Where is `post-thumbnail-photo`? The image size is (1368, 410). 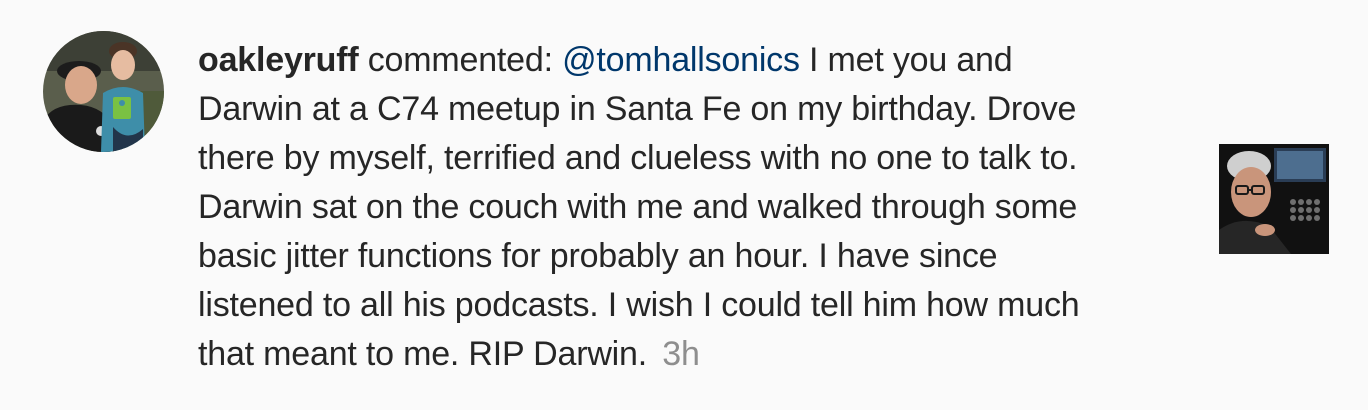 post-thumbnail-photo is located at coordinates (1274, 199).